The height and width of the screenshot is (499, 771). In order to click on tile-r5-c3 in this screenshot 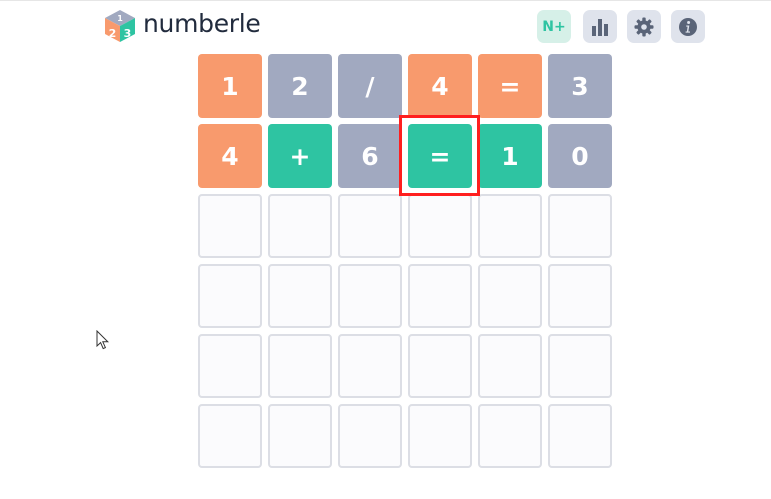, I will do `click(370, 366)`.